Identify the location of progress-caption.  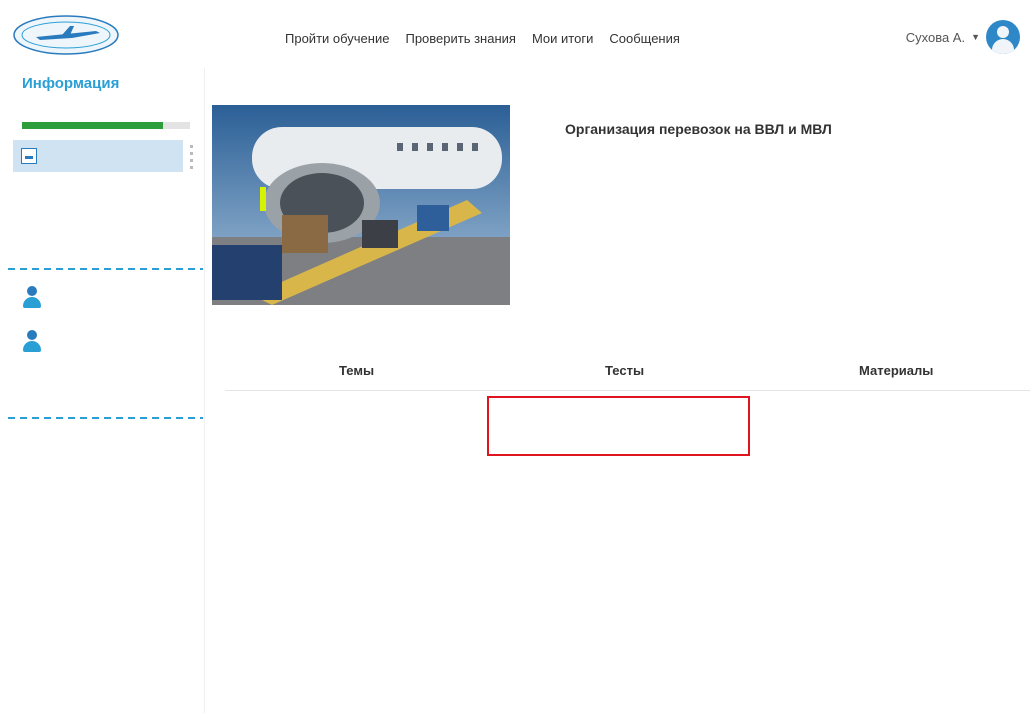
(97, 100).